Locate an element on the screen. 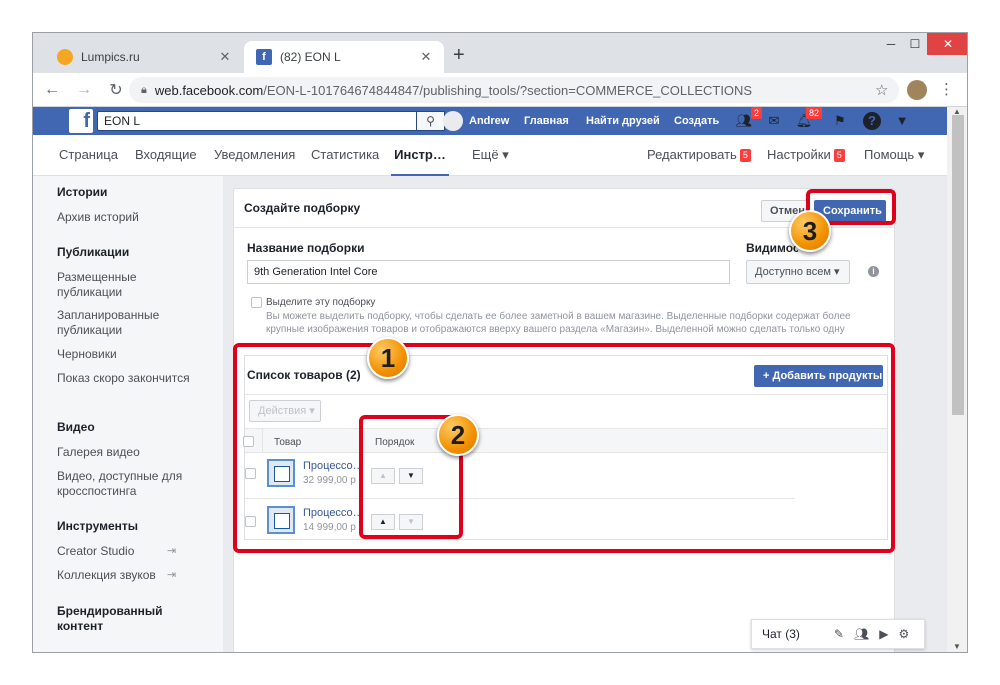 This screenshot has width=1000, height=685. nav-home: Главная is located at coordinates (546, 121).